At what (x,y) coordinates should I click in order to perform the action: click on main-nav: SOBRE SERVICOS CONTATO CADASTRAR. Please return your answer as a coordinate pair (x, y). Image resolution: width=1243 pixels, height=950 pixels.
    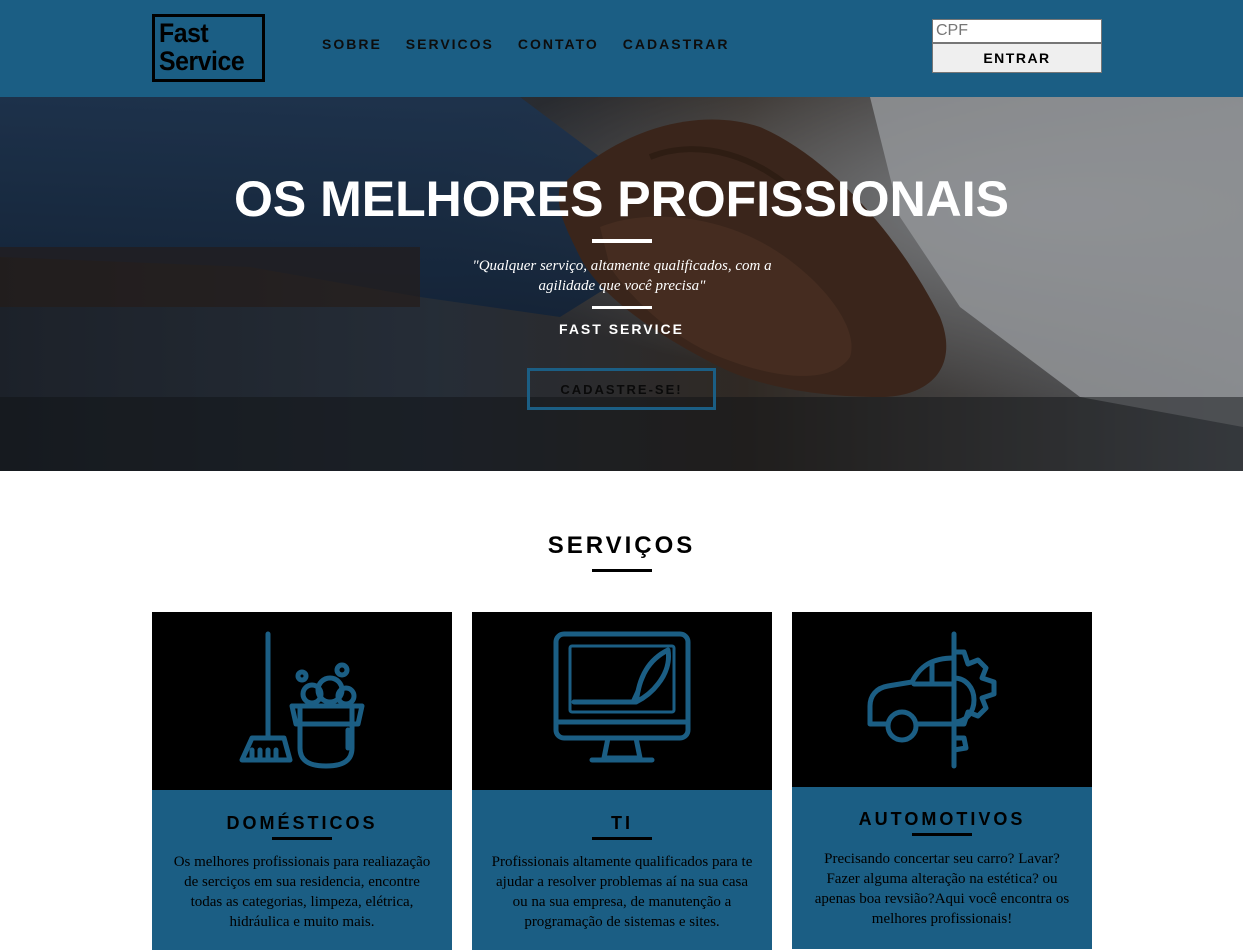
    Looking at the image, I should click on (537, 44).